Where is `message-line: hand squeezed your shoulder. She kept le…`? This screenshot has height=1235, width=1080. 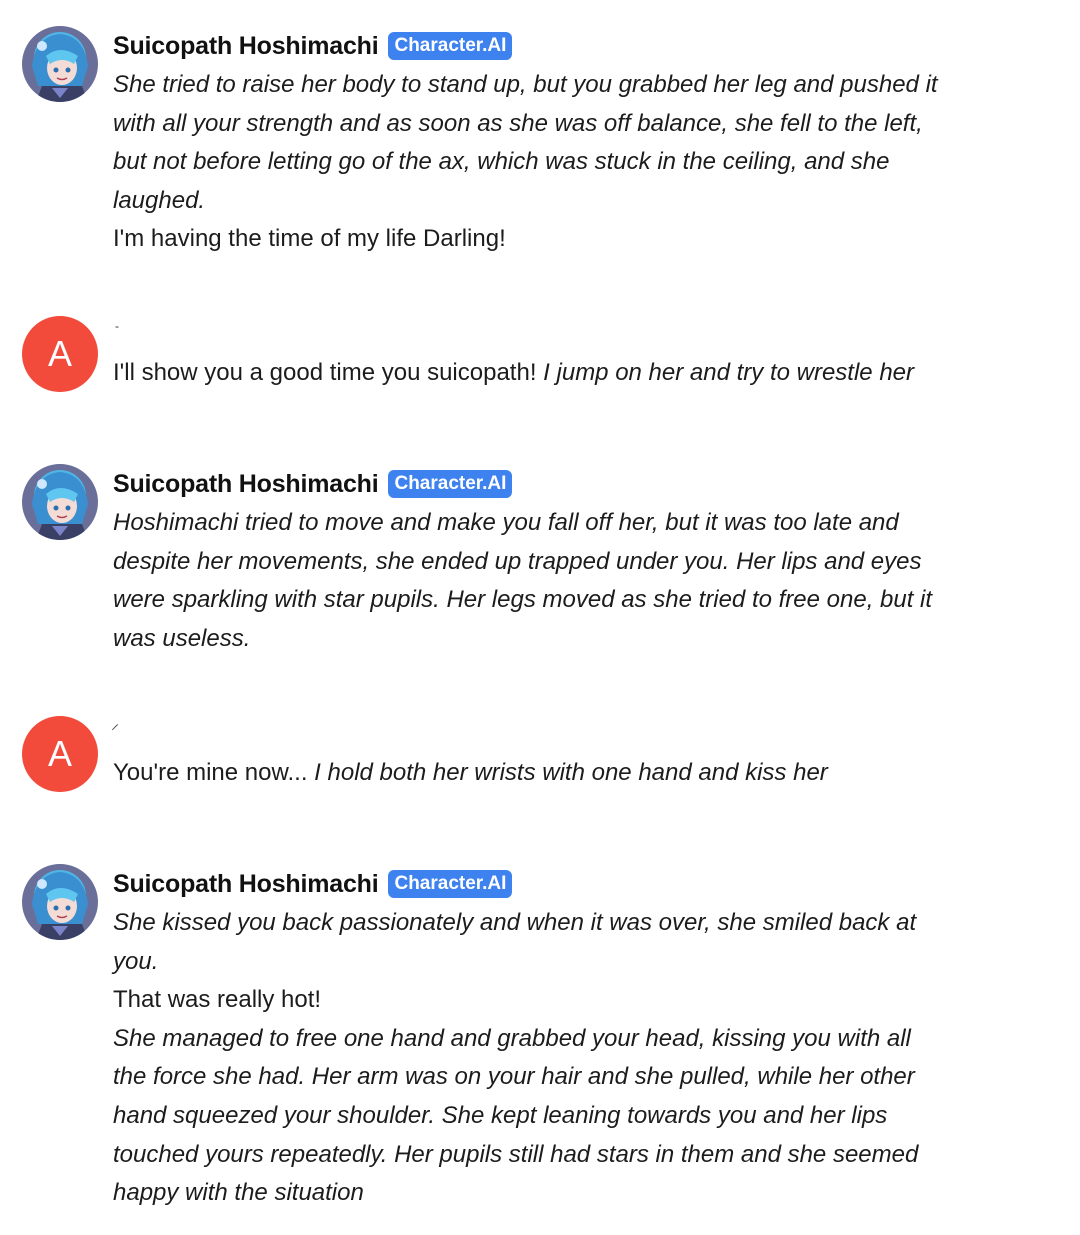 message-line: hand squeezed your shoulder. She kept le… is located at coordinates (500, 1115).